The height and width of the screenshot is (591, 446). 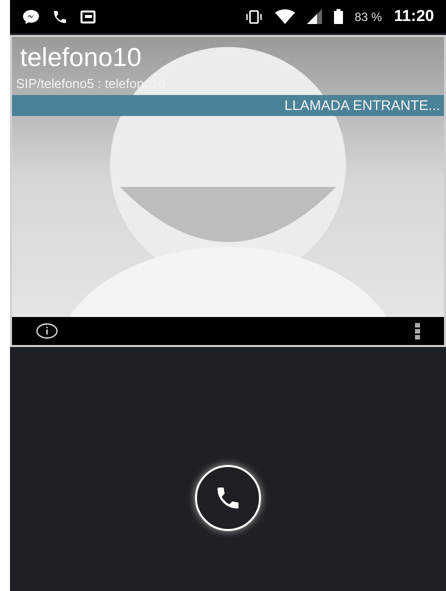 What do you see at coordinates (338, 16) in the screenshot?
I see `battery-icon` at bounding box center [338, 16].